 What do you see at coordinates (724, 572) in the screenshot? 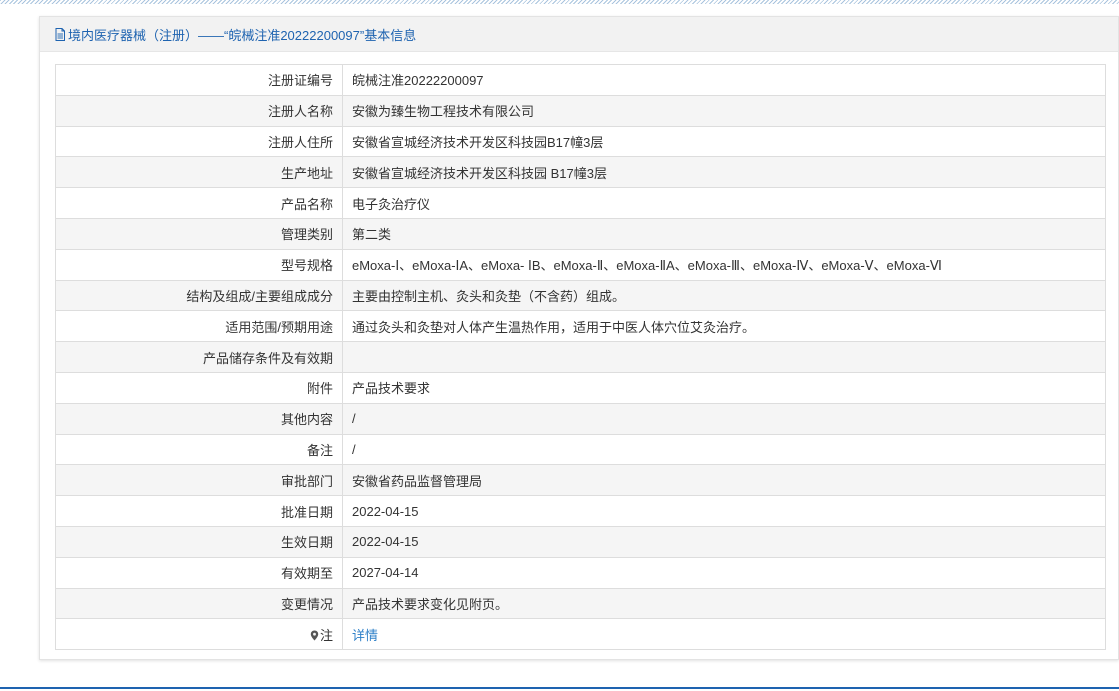
I see `field-value: 2027-04-14` at bounding box center [724, 572].